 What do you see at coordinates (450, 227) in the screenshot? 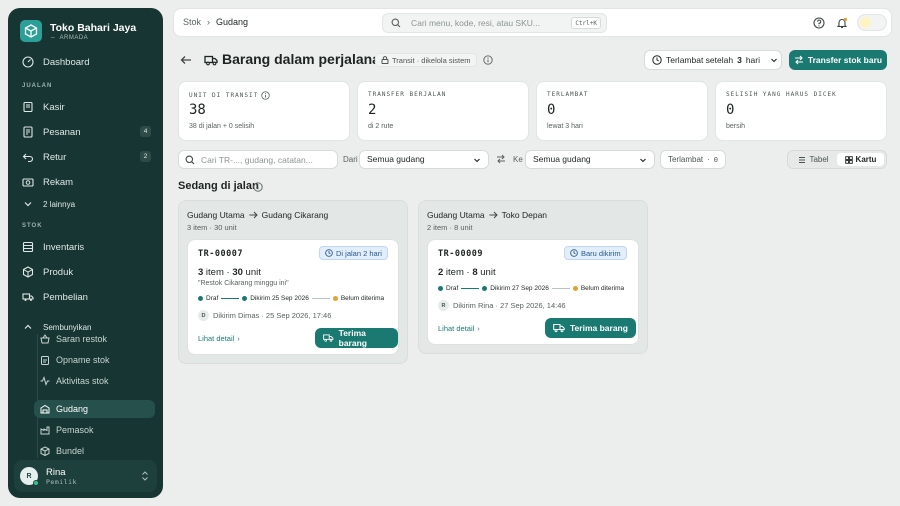
I see `route-meta: 2 item · 8 unit` at bounding box center [450, 227].